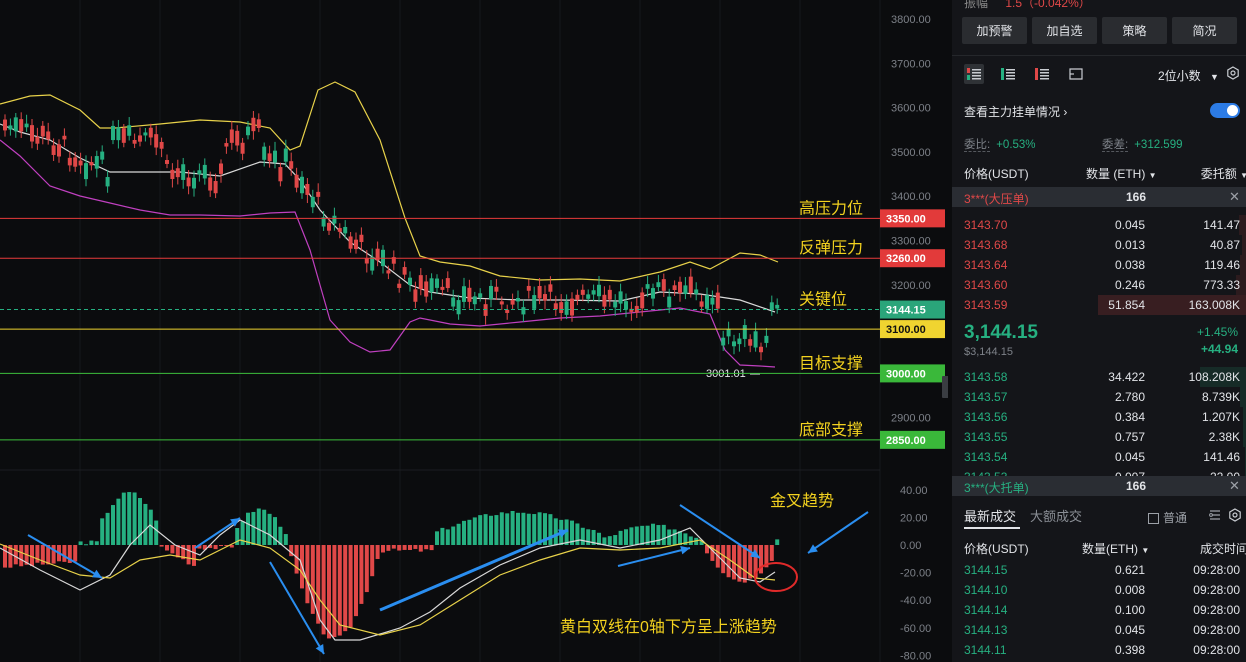 The height and width of the screenshot is (662, 1246). Describe the element at coordinates (910, 546) in the screenshot. I see `macd-axis-label: 0.00` at that location.